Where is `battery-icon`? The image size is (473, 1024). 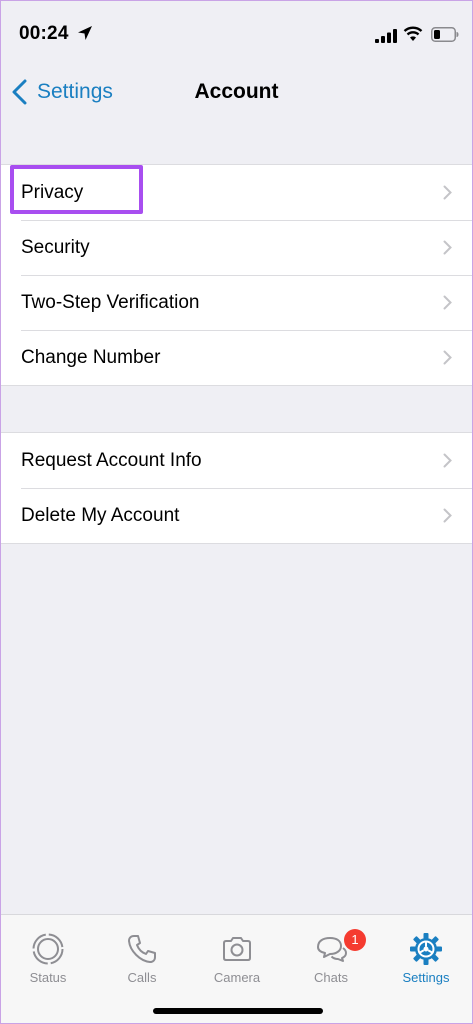
battery-icon is located at coordinates (445, 34).